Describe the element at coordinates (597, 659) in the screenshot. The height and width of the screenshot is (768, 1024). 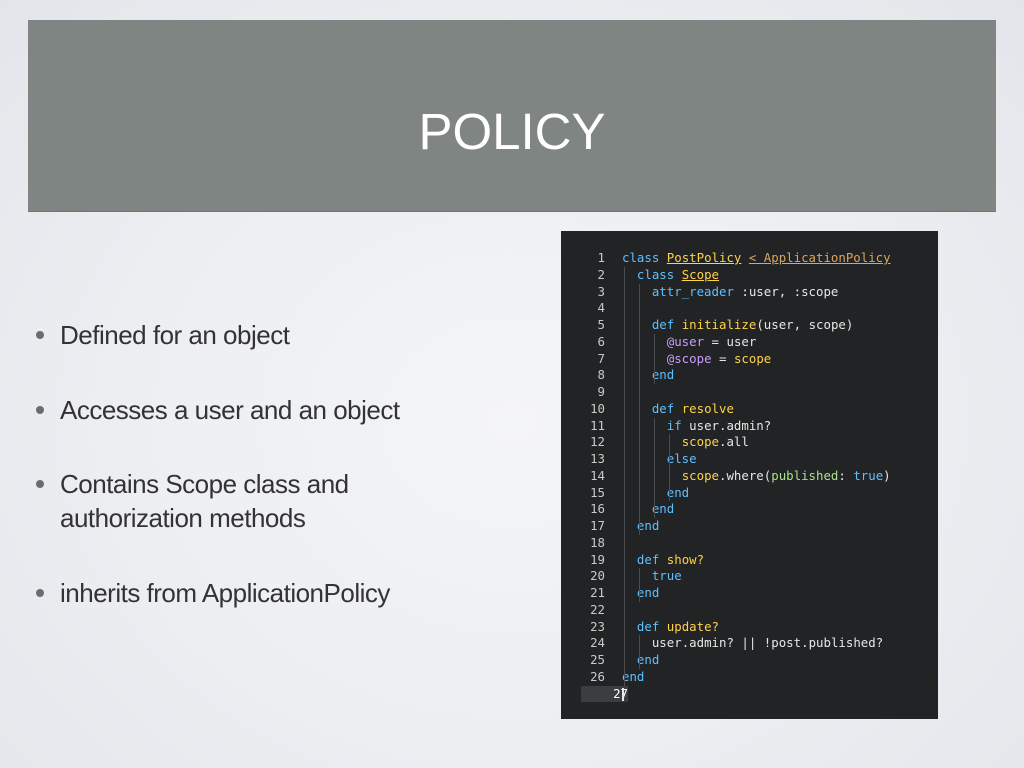
I see `line-number: 25` at that location.